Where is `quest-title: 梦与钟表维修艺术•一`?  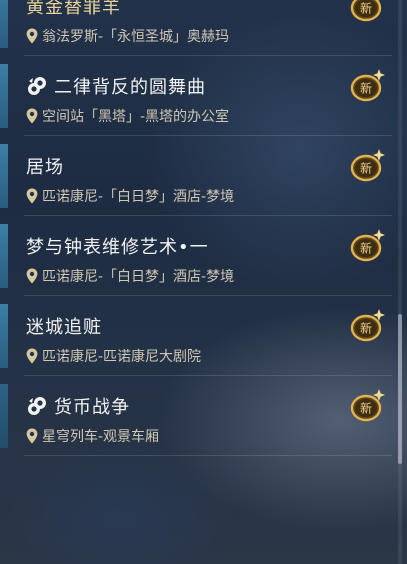 quest-title: 梦与钟表维修艺术•一 is located at coordinates (117, 247).